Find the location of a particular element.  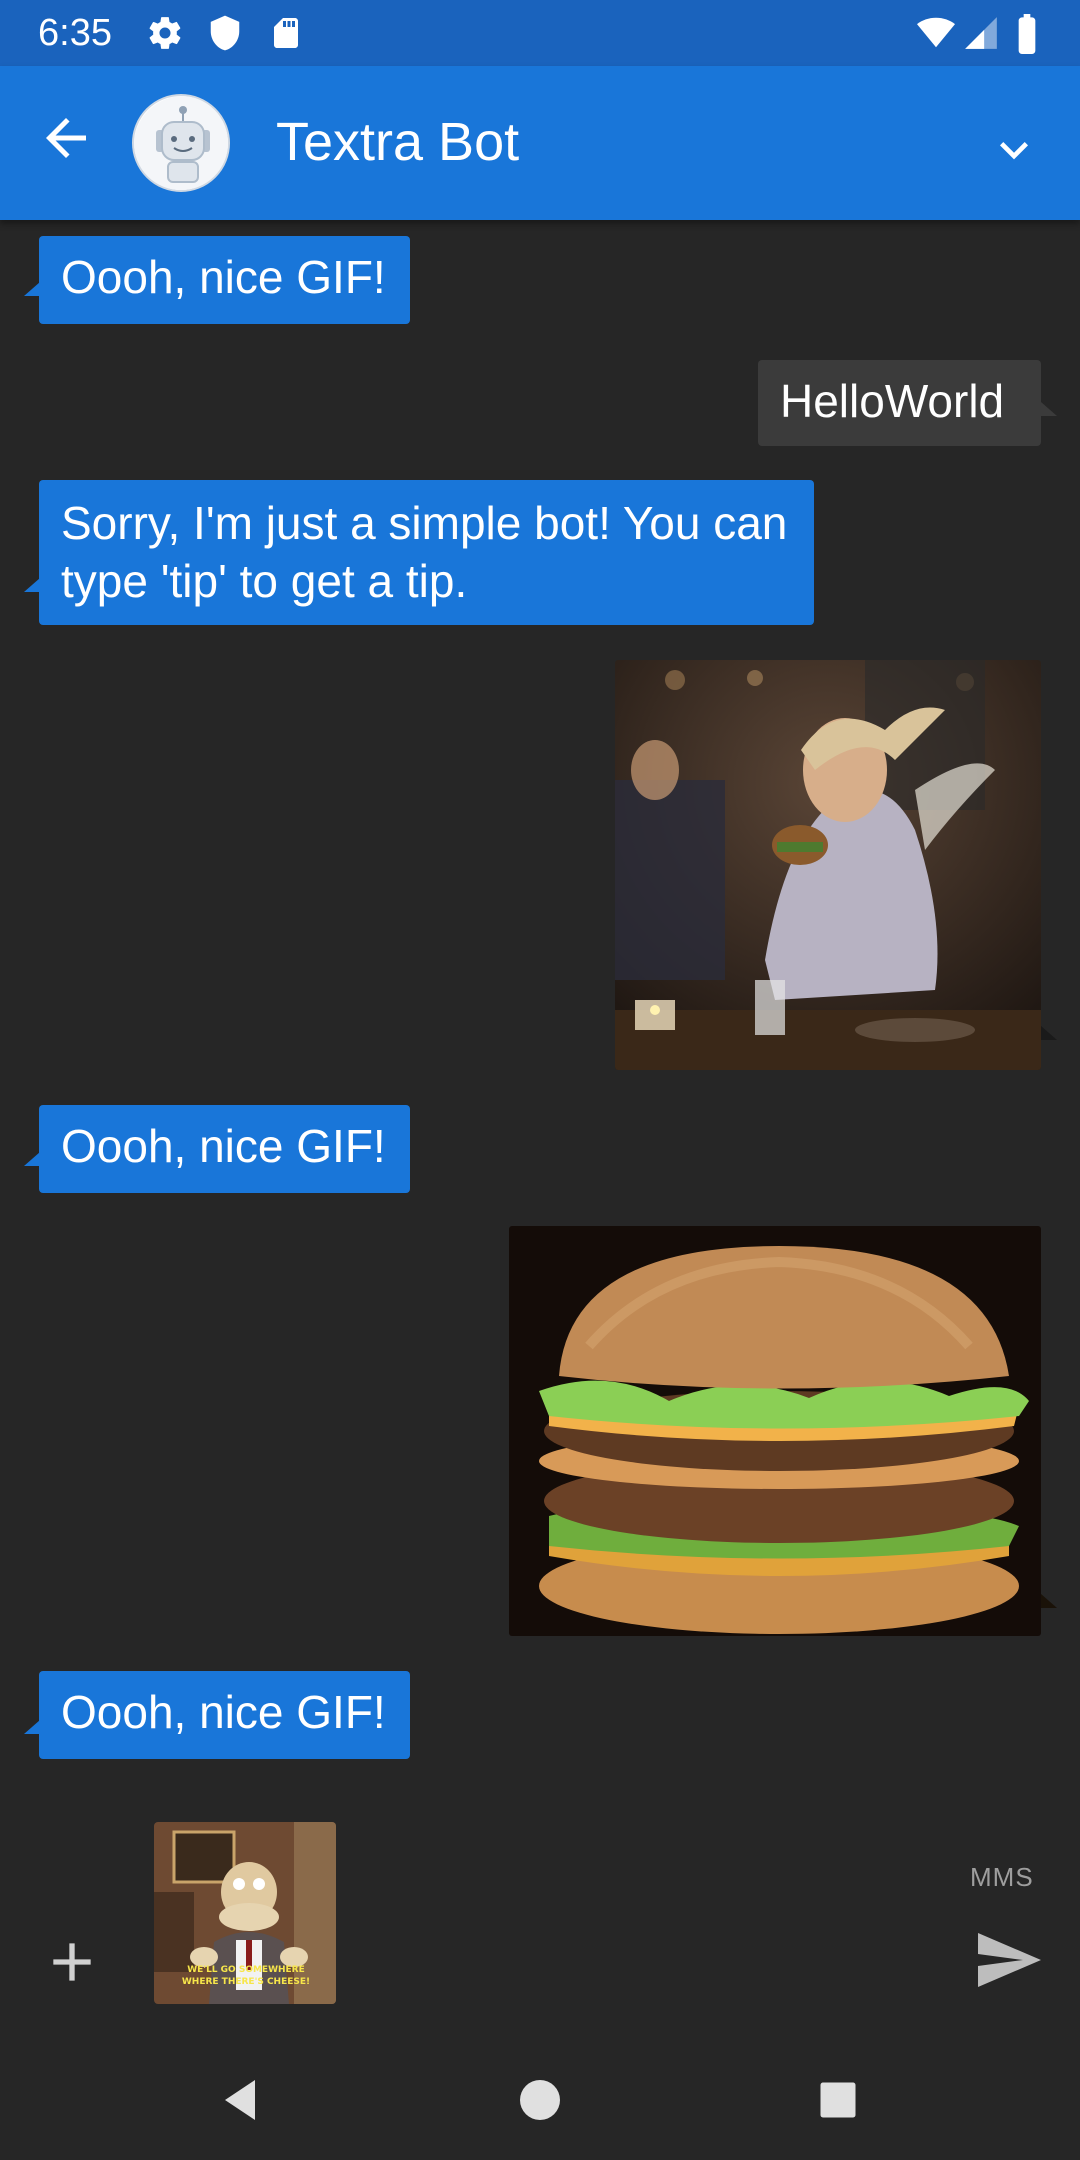

back-arrow-icon is located at coordinates (66, 138).